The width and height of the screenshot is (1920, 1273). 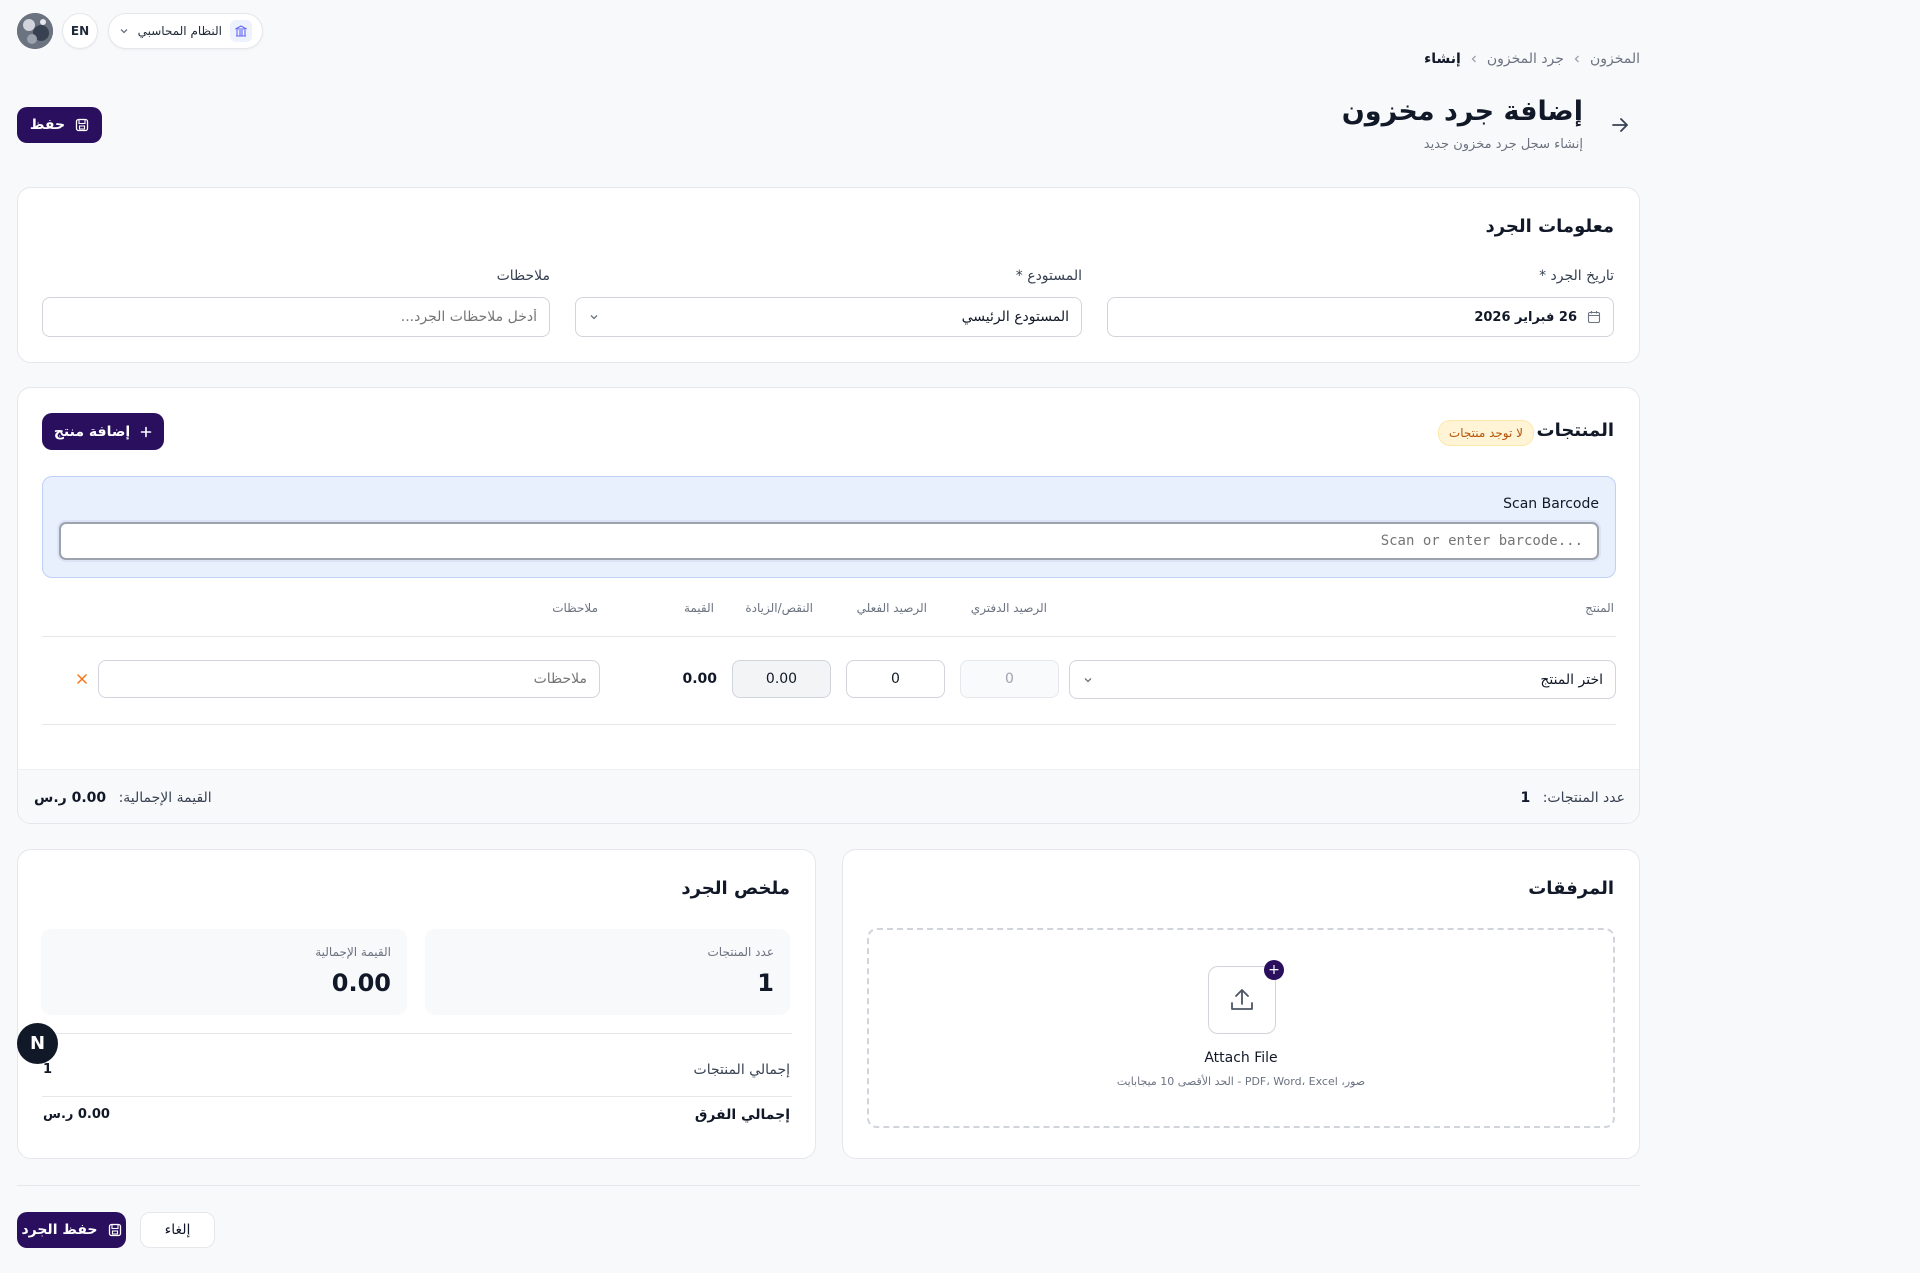 What do you see at coordinates (1599, 608) in the screenshot?
I see `column-header-product: المنتج` at bounding box center [1599, 608].